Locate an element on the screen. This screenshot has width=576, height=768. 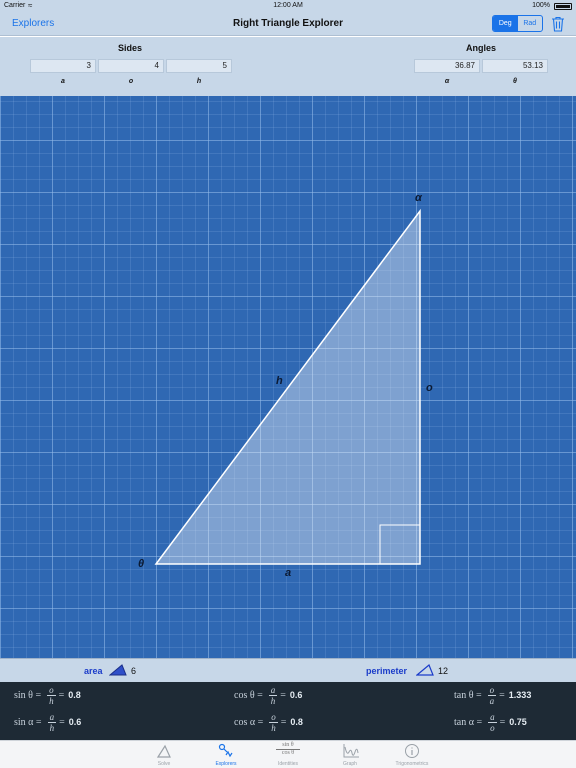
rad-segment: Rad is located at coordinates (530, 23).